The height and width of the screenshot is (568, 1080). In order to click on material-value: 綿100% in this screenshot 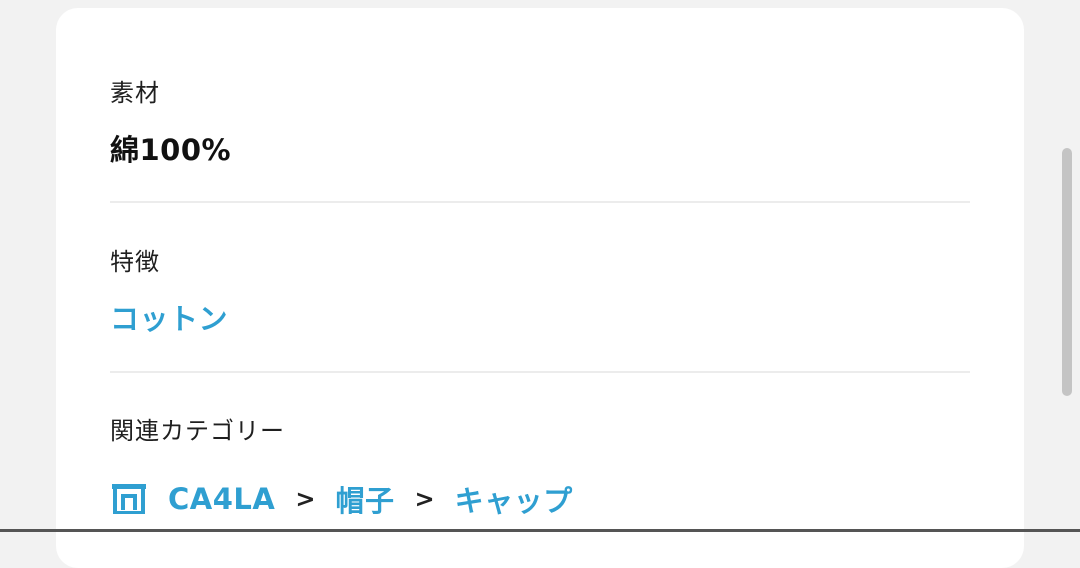, I will do `click(171, 150)`.